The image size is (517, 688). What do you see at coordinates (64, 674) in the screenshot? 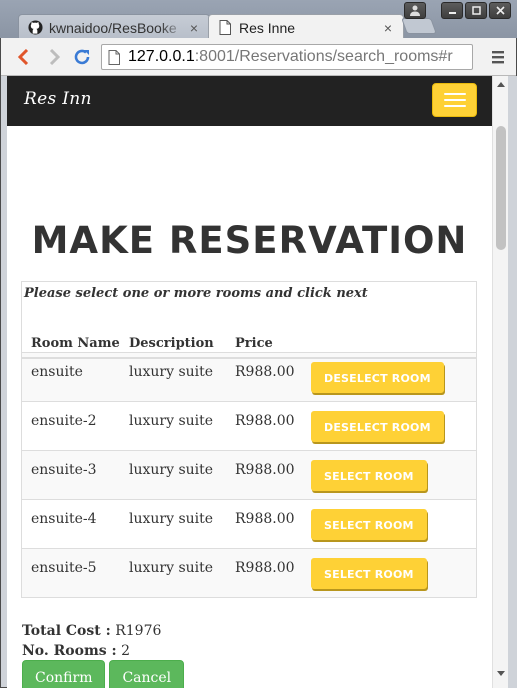
I see `confirm-button: Confirm` at bounding box center [64, 674].